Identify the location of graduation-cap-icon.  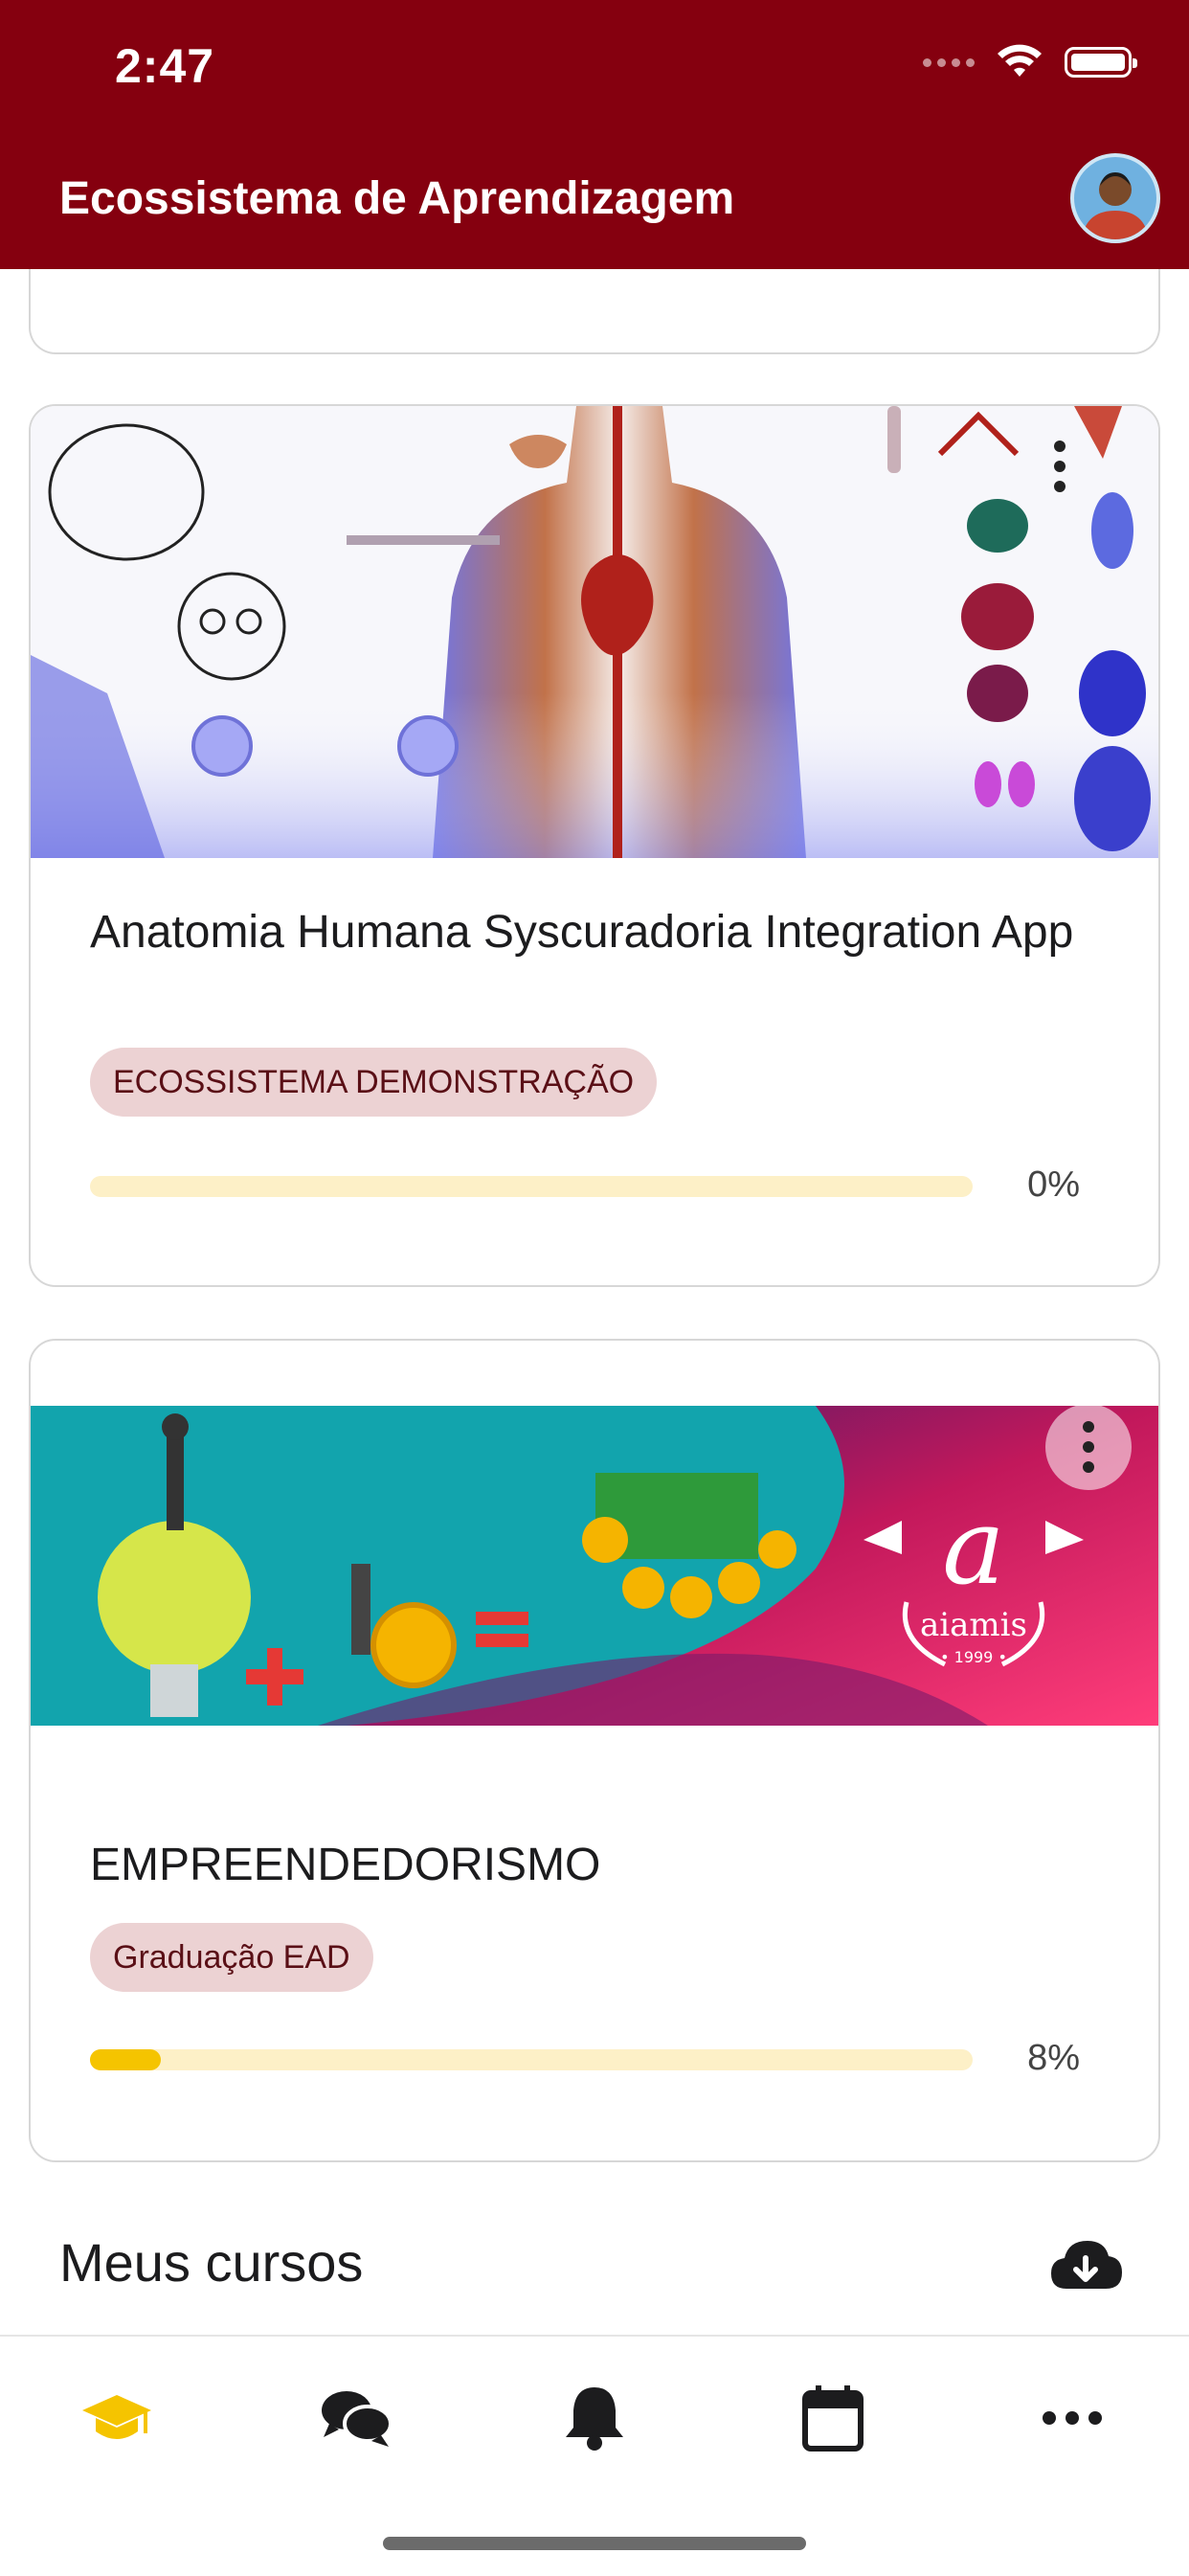
(116, 2417).